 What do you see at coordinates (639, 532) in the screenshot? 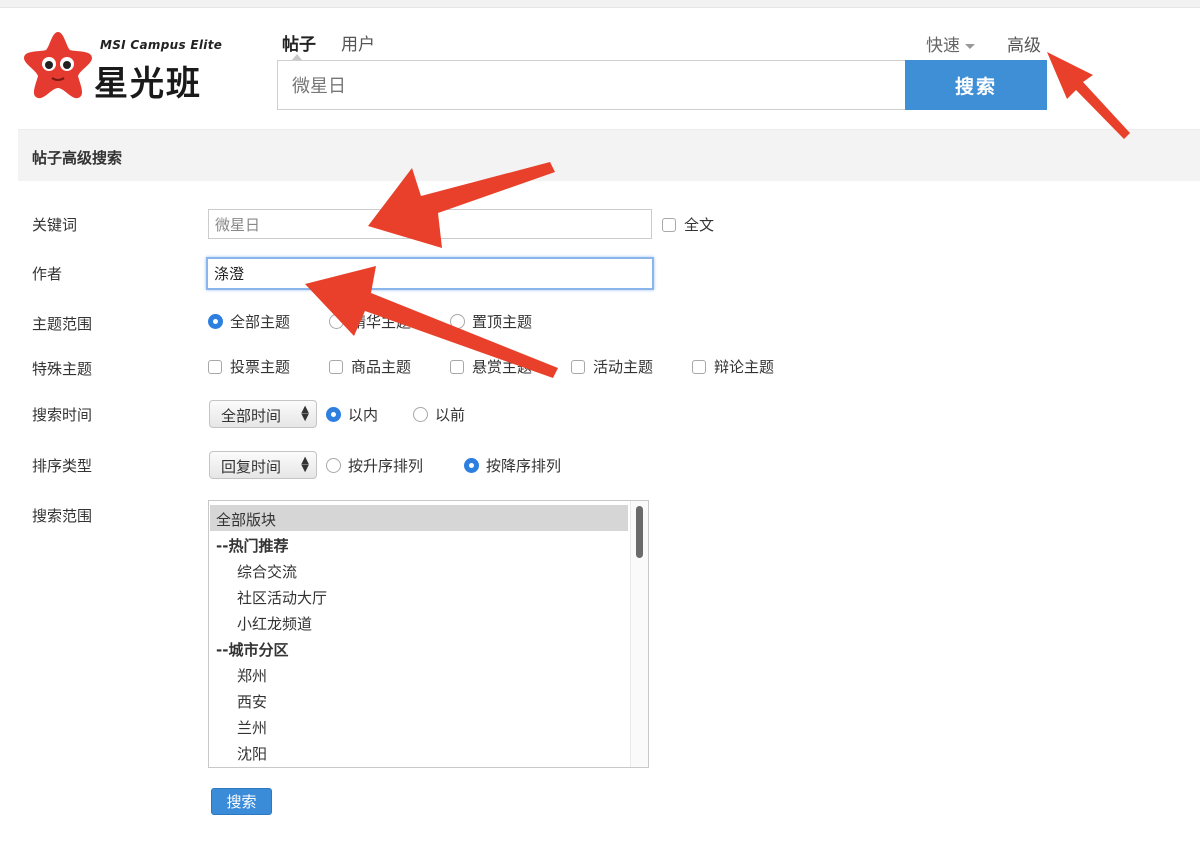
I see `scrollbar-thumb` at bounding box center [639, 532].